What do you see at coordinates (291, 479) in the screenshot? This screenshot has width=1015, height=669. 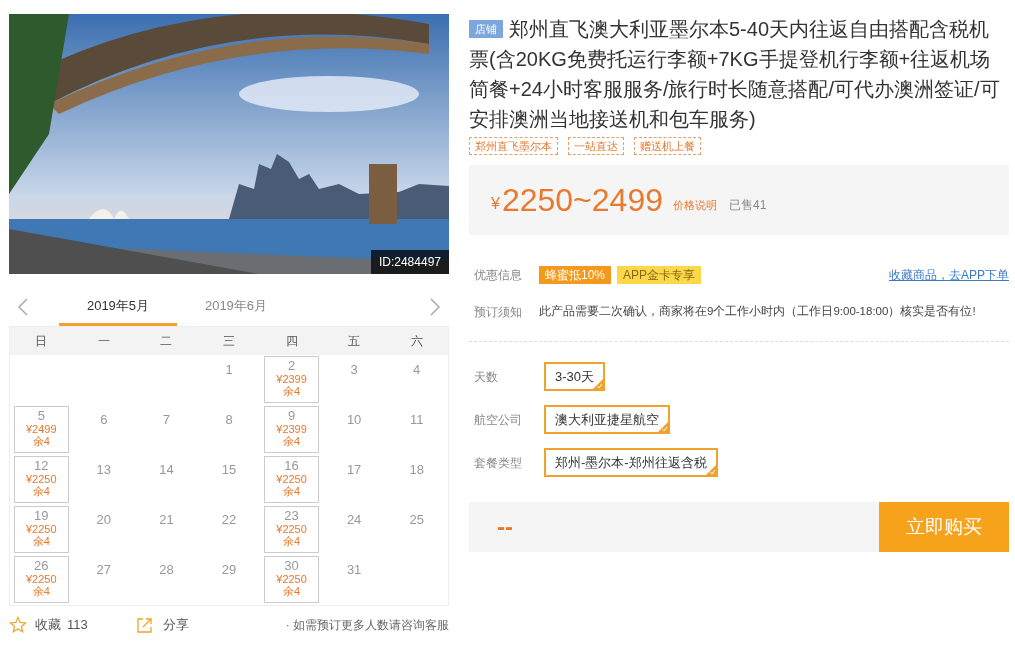 I see `calendar-day: 16 ¥2250 余4` at bounding box center [291, 479].